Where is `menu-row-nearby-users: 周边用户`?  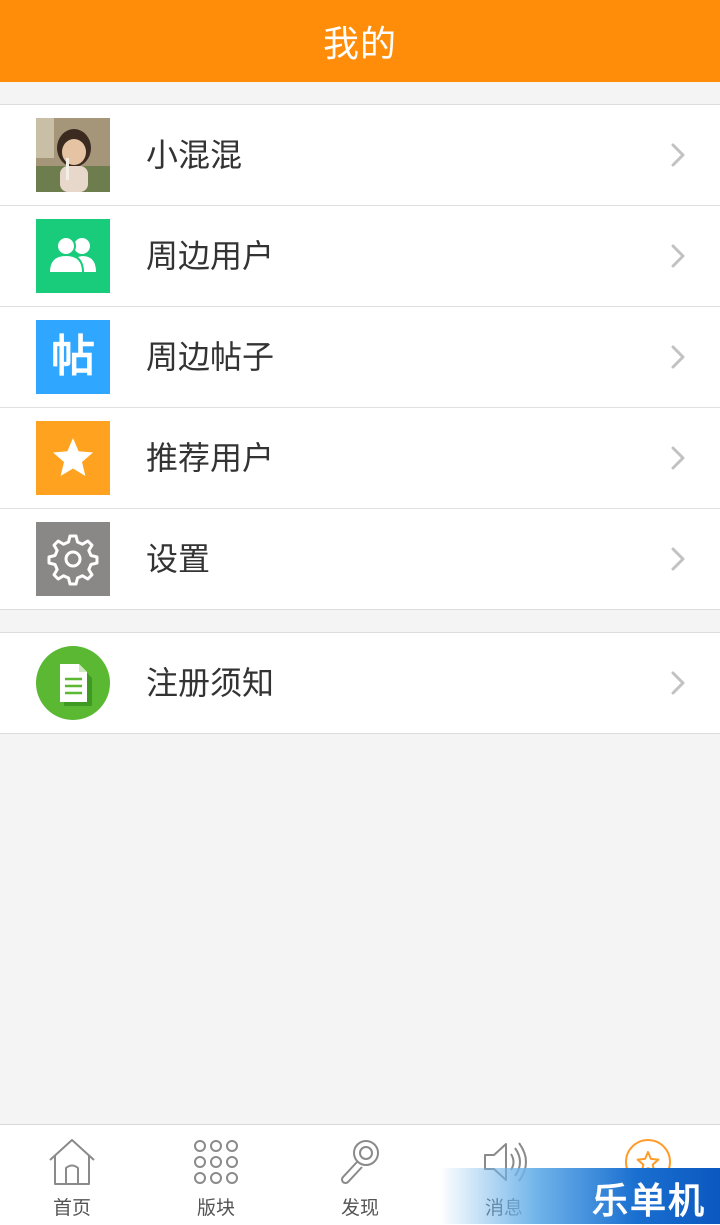
menu-row-nearby-users: 周边用户 is located at coordinates (360, 255).